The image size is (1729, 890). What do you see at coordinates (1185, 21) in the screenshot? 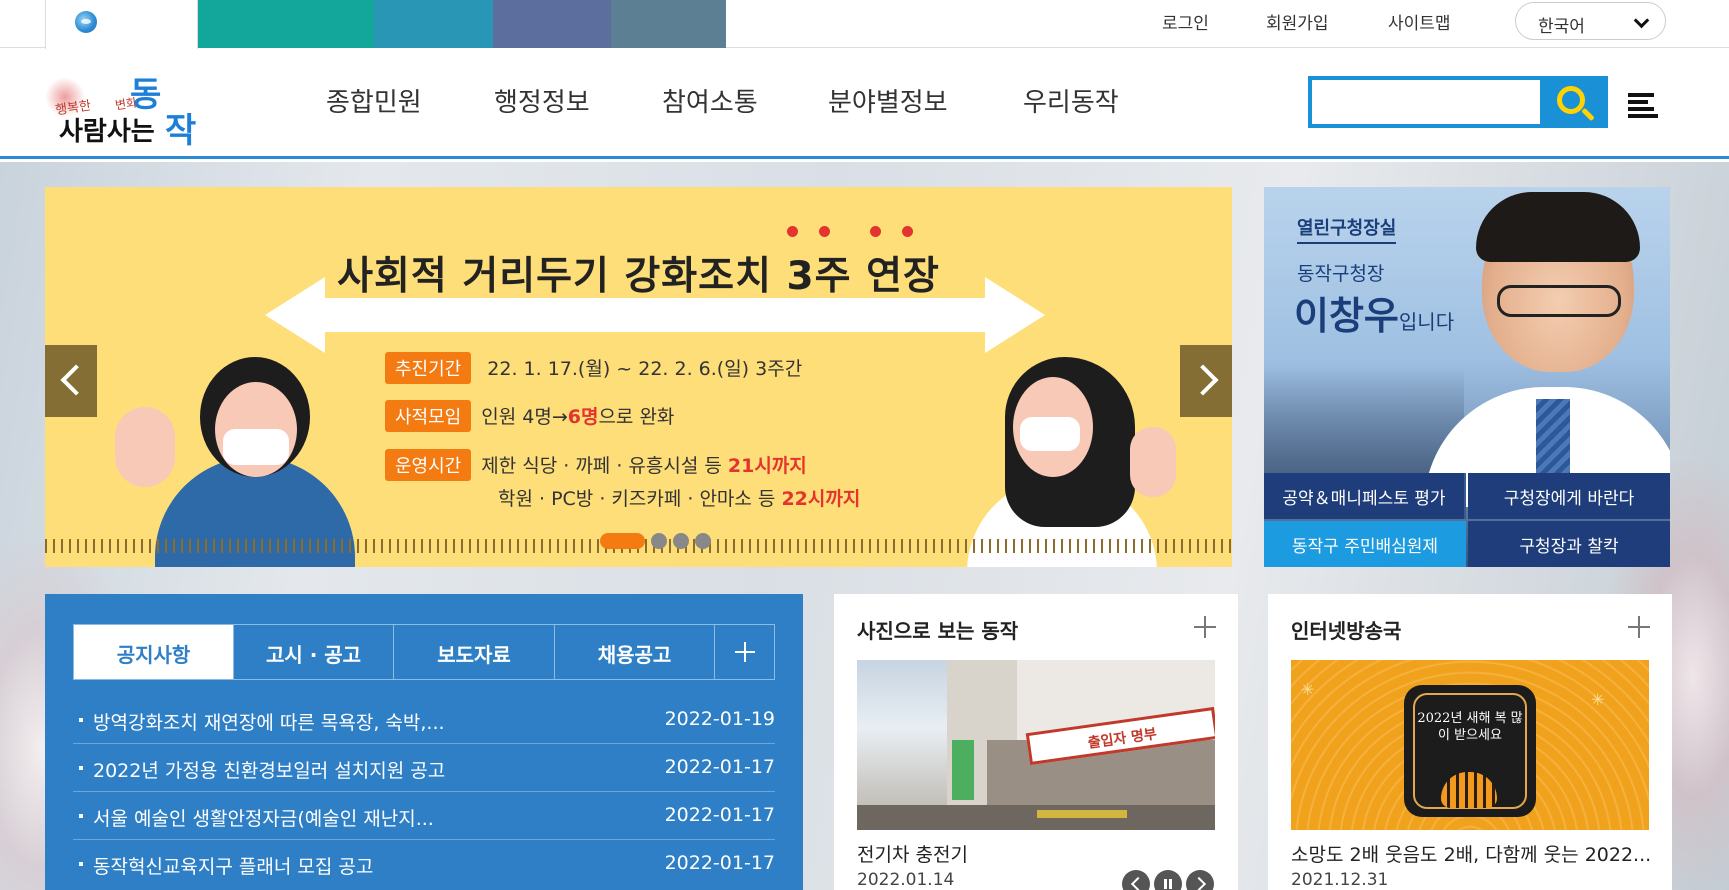
I see `login-link: 로그인` at bounding box center [1185, 21].